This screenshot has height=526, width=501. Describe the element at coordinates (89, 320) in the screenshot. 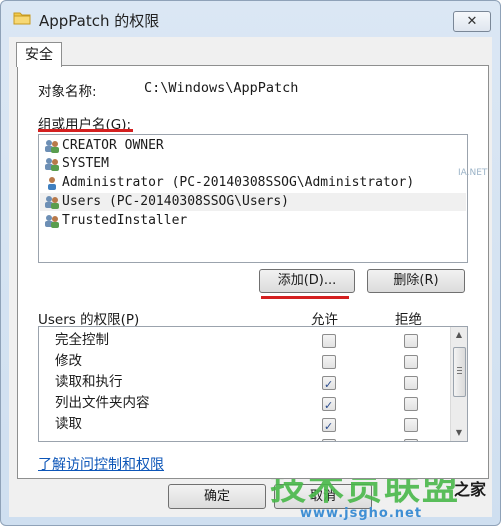

I see `permissions-header: Users 的权限(P)` at that location.